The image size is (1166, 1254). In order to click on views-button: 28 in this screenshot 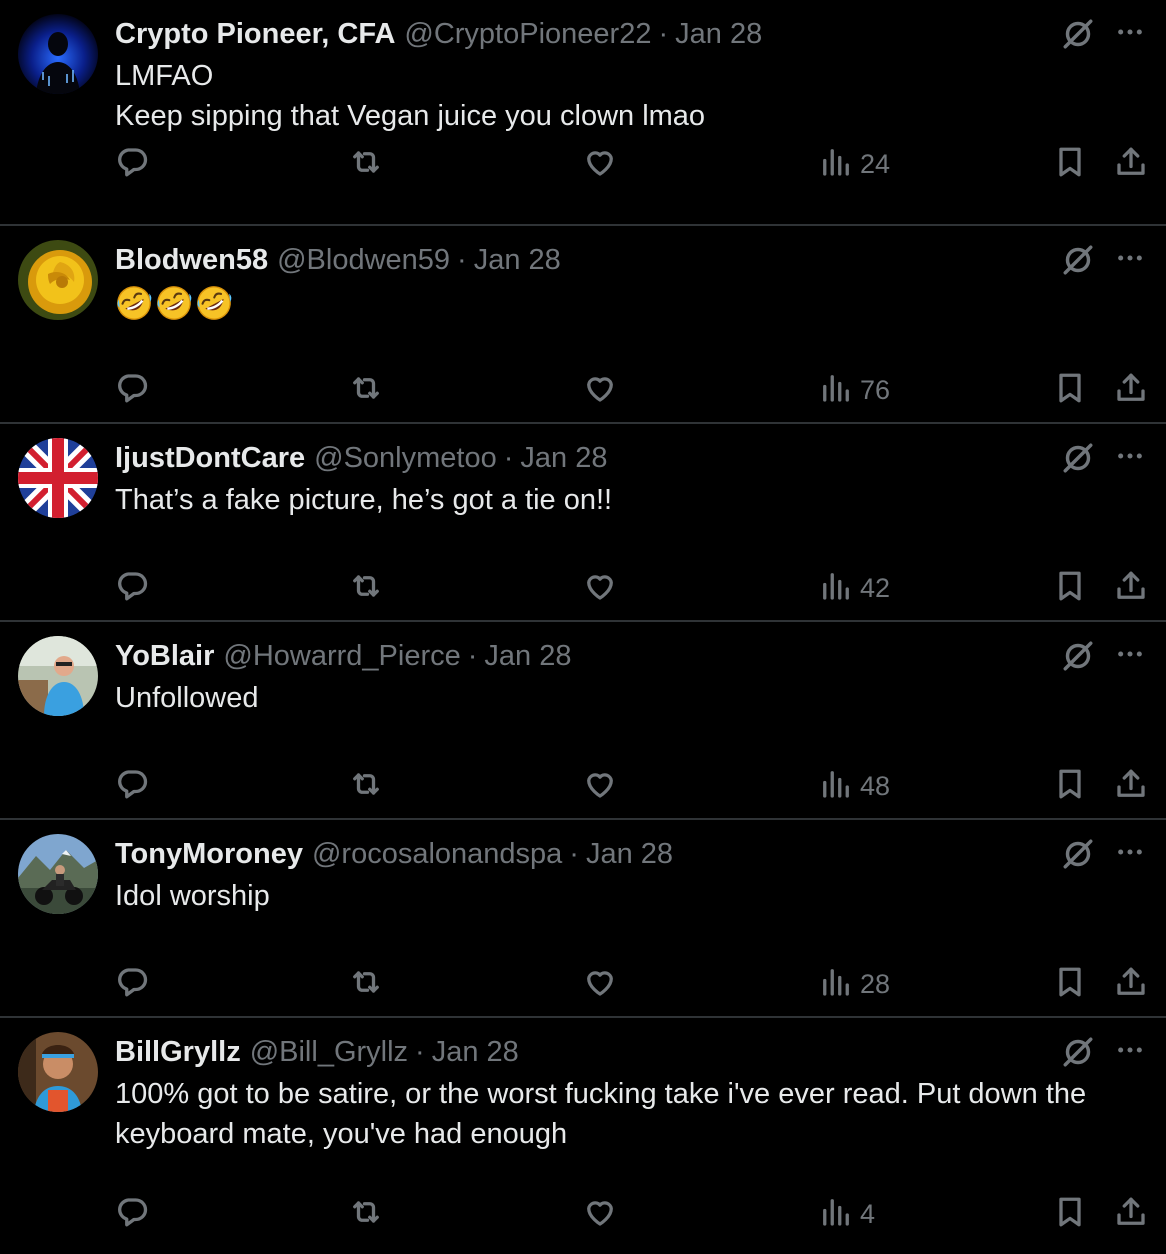, I will do `click(854, 984)`.